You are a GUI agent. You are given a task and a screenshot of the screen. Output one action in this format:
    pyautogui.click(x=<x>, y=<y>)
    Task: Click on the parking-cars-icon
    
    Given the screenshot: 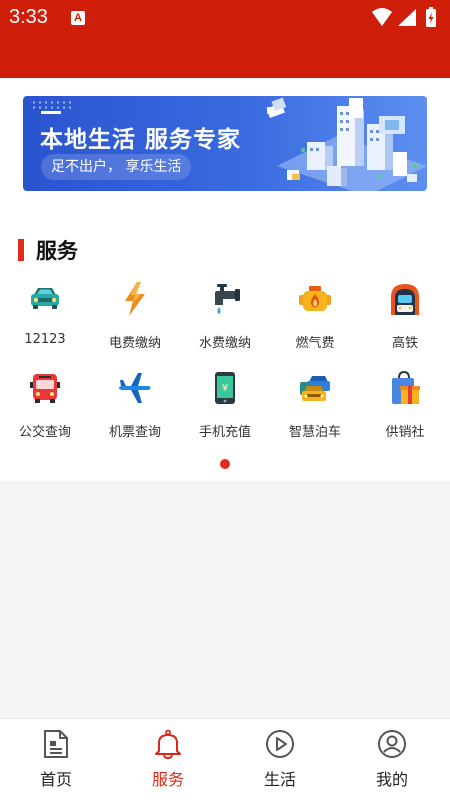 What is the action you would take?
    pyautogui.click(x=315, y=388)
    